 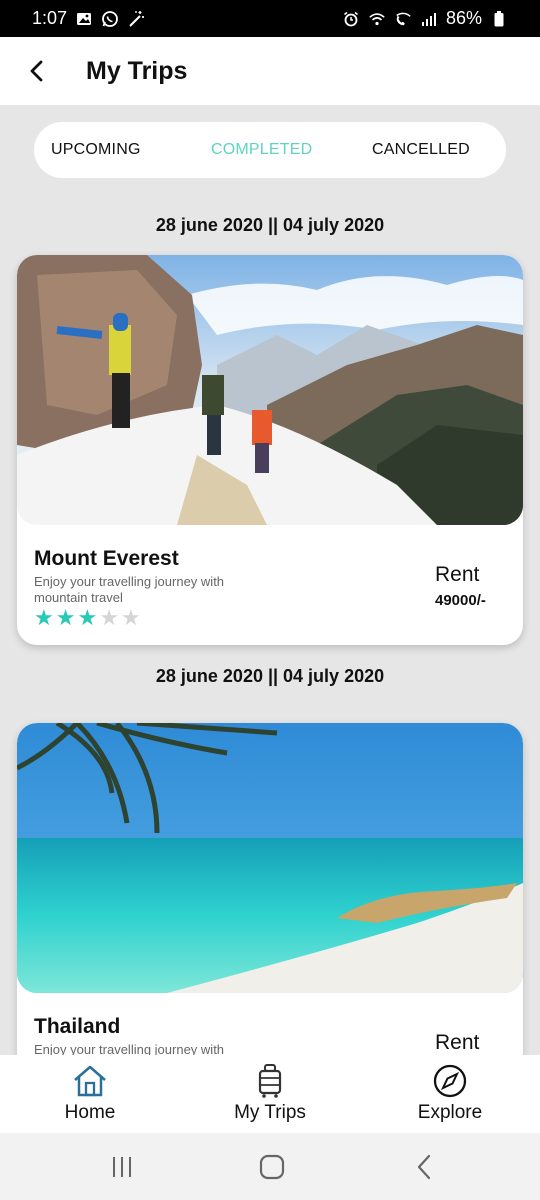 What do you see at coordinates (270, 71) in the screenshot?
I see `app-bar: My Trips` at bounding box center [270, 71].